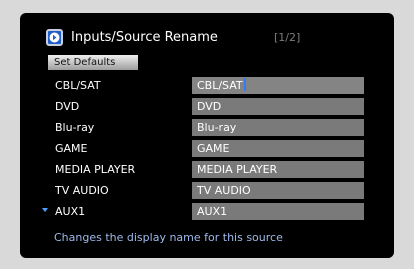 The image size is (414, 269). I want to click on source-name-field: TV AUDIO, so click(278, 190).